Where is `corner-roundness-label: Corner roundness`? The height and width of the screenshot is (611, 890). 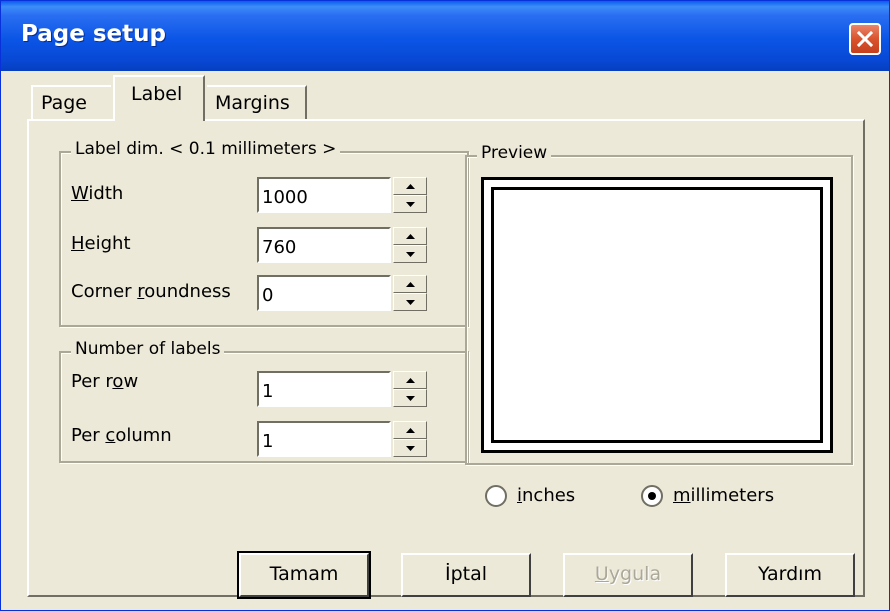 corner-roundness-label: Corner roundness is located at coordinates (151, 291).